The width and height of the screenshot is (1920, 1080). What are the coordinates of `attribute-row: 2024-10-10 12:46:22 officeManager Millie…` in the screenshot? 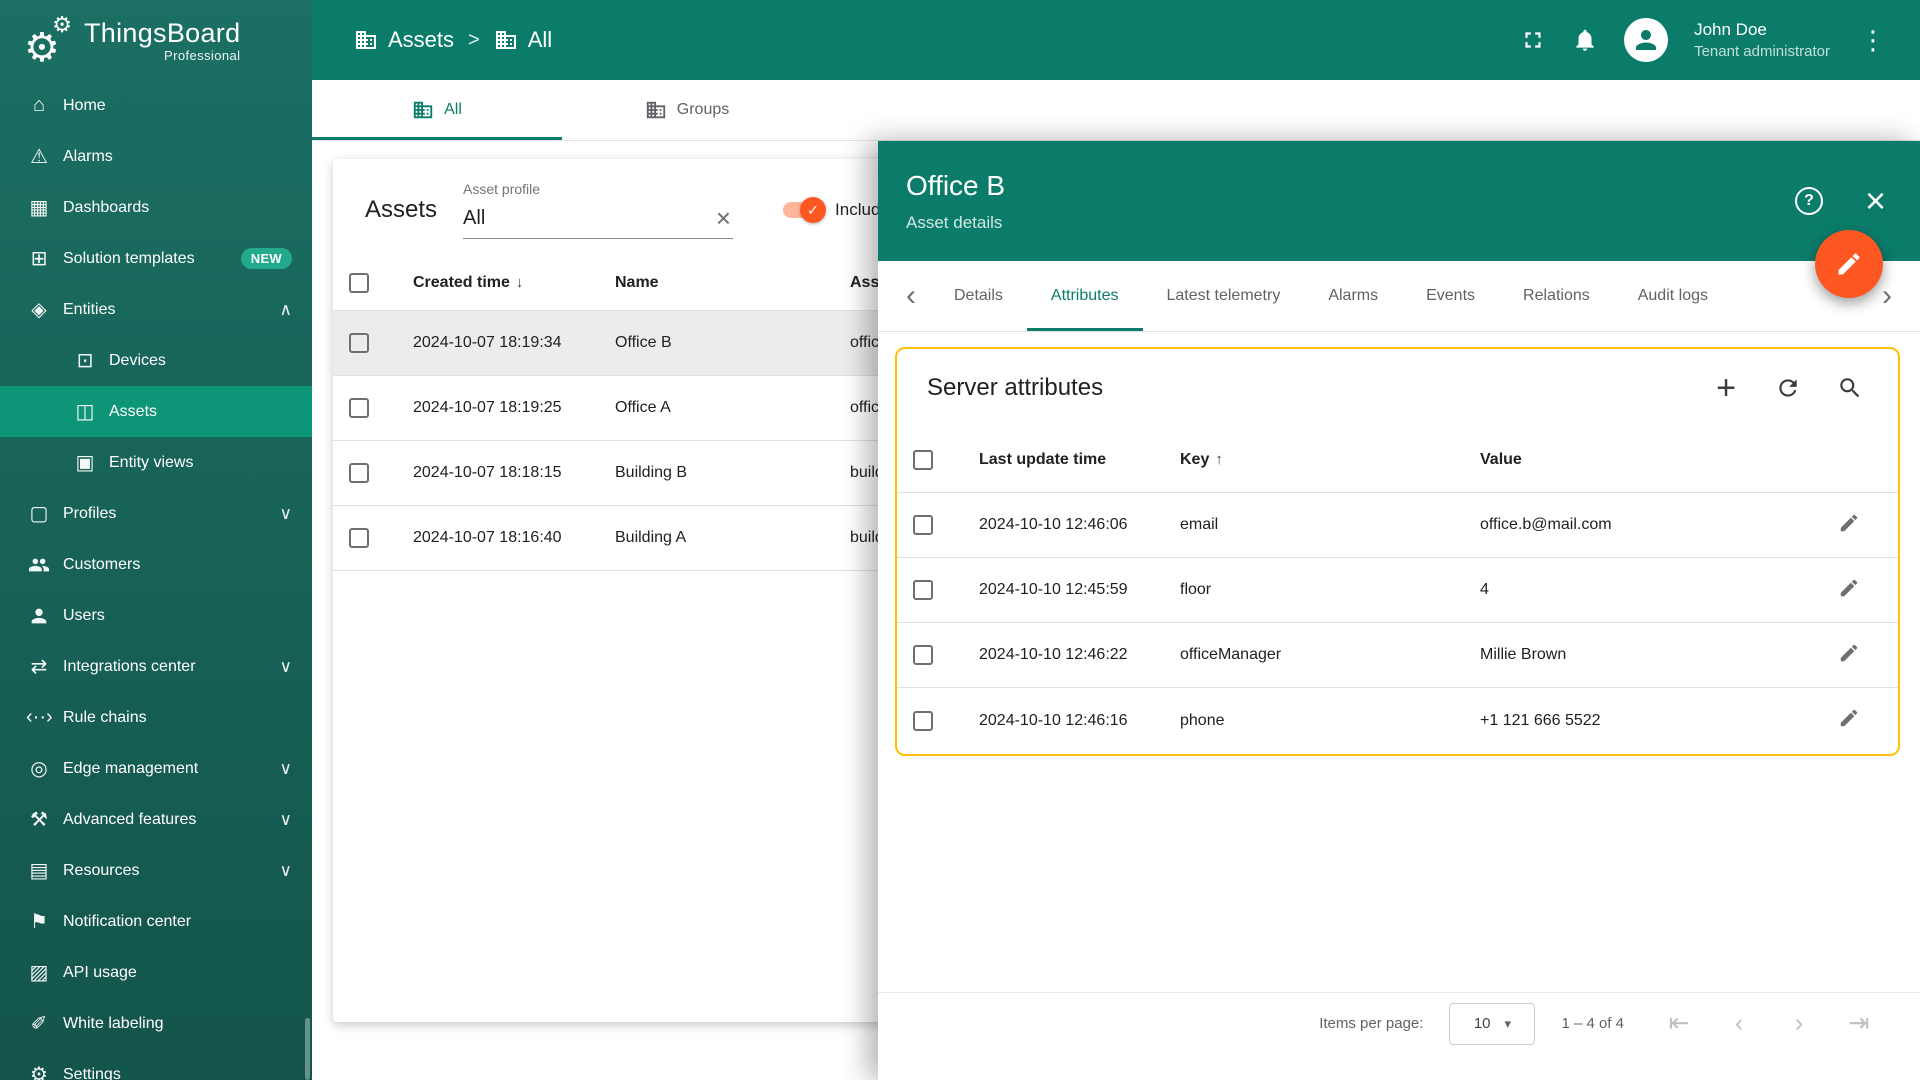 It's located at (1397, 655).